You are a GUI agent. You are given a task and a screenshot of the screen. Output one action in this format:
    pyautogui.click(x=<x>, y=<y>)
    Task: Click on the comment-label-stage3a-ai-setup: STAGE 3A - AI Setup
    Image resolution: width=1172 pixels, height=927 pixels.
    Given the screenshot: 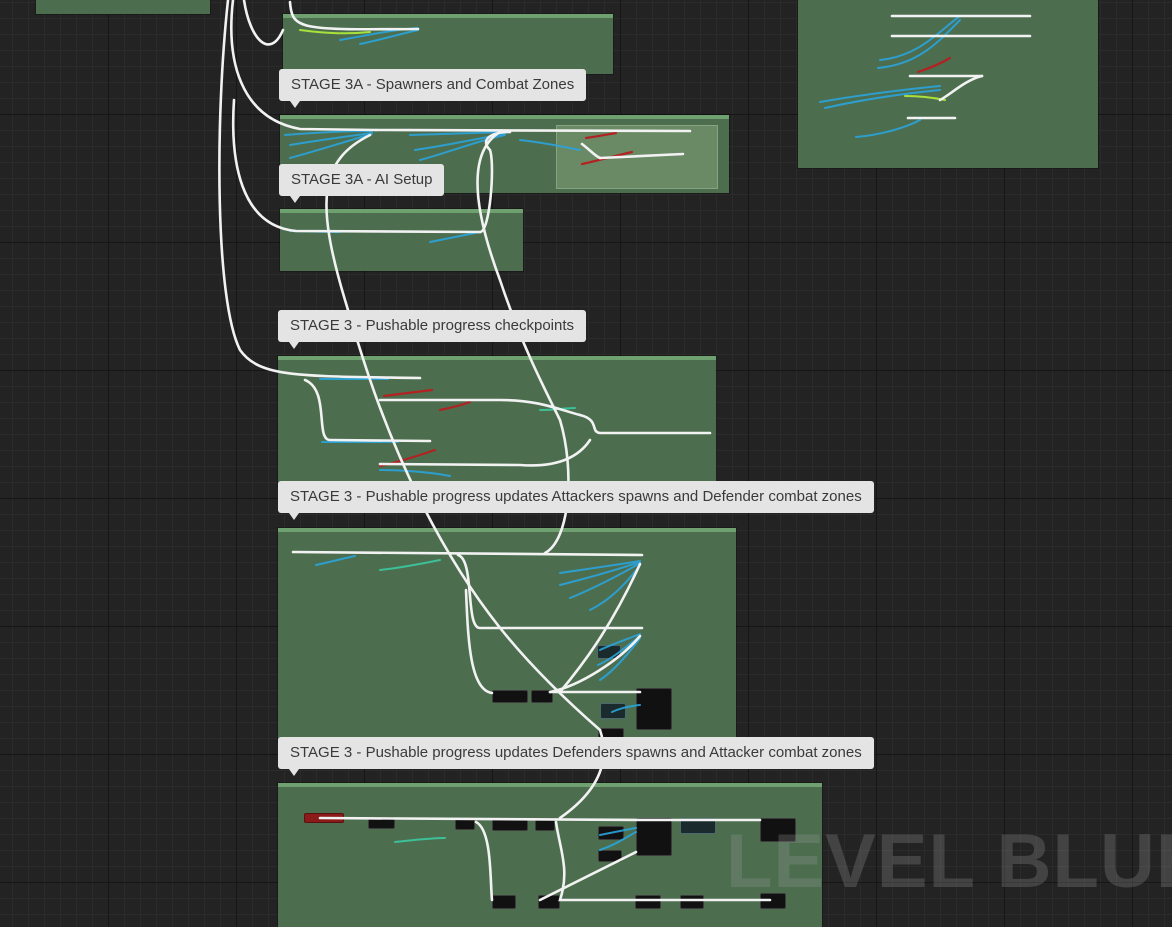 What is the action you would take?
    pyautogui.click(x=362, y=183)
    